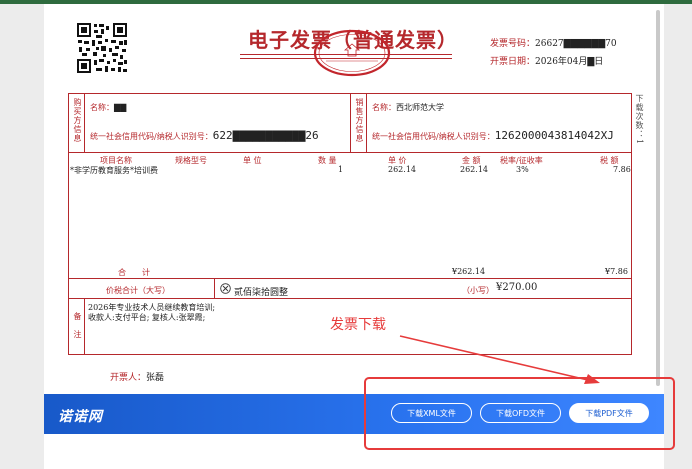 The height and width of the screenshot is (469, 692). I want to click on seller-tax-id: 统一社会信用代码/纳税人识别号：1262000043814042XJ, so click(493, 135).